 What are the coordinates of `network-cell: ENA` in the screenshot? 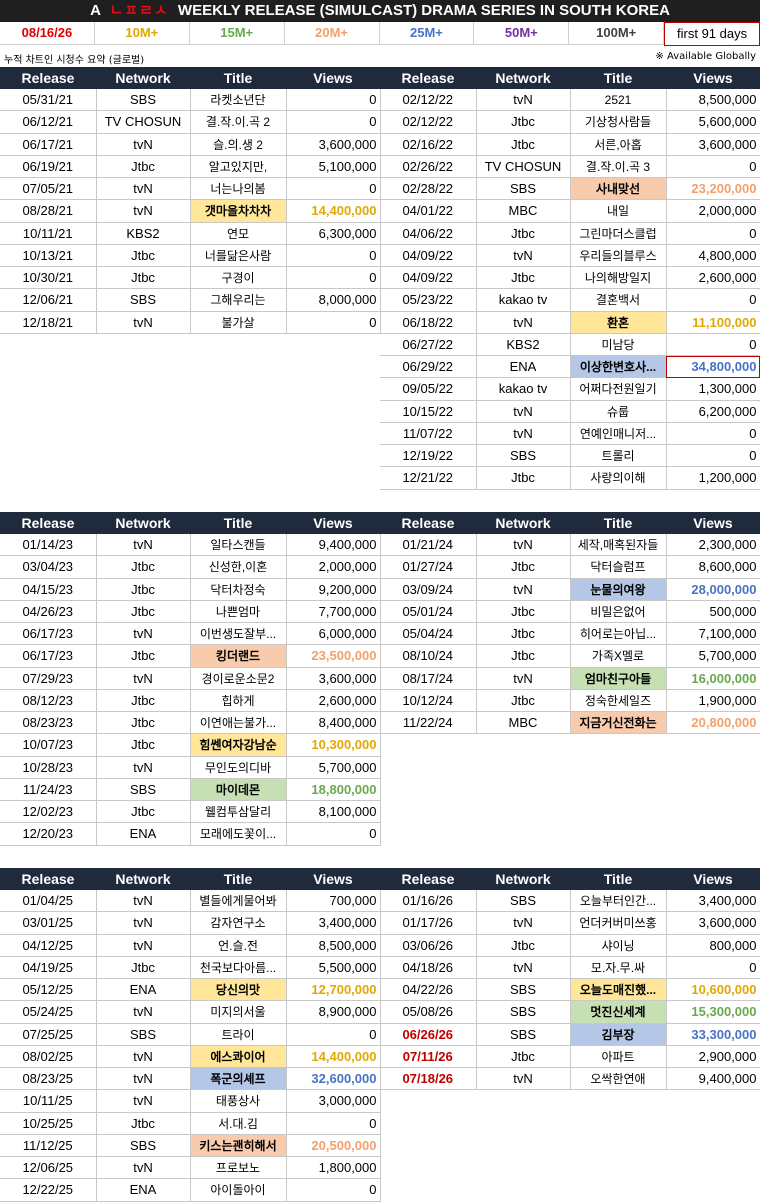 It's located at (143, 990).